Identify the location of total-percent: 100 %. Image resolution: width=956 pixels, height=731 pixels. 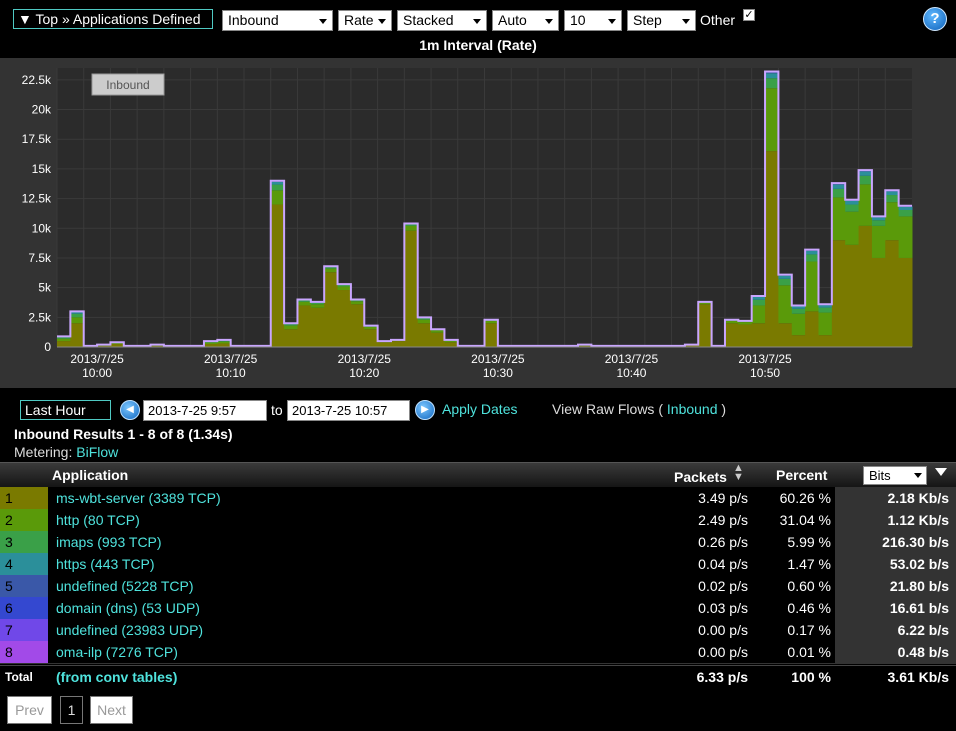
(811, 677).